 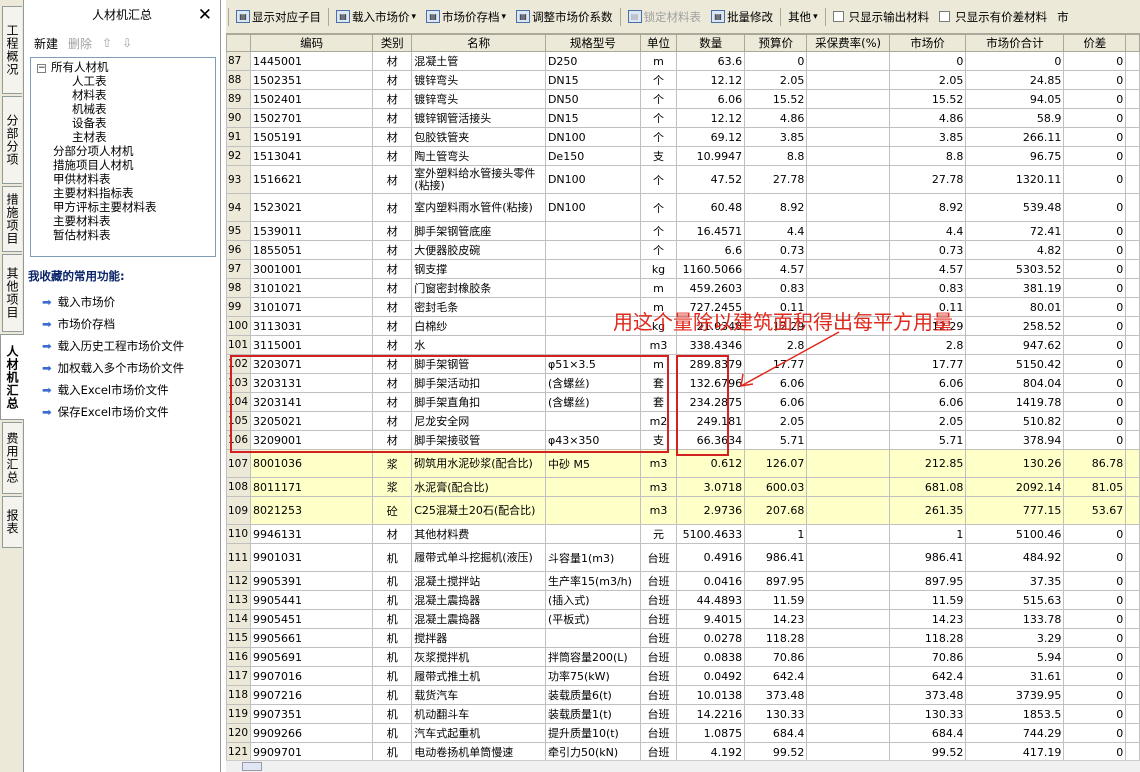 What do you see at coordinates (312, 733) in the screenshot?
I see `cell-code: 9909266` at bounding box center [312, 733].